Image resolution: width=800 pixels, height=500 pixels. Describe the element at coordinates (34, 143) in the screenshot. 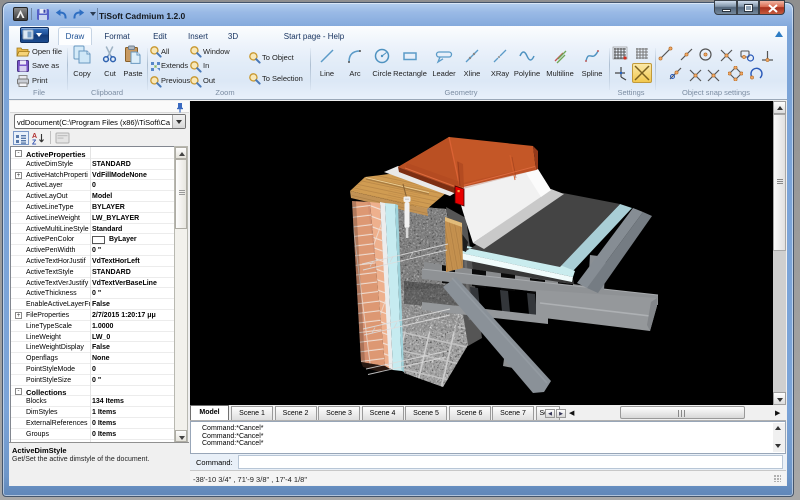

I see `svg-text: Z` at that location.